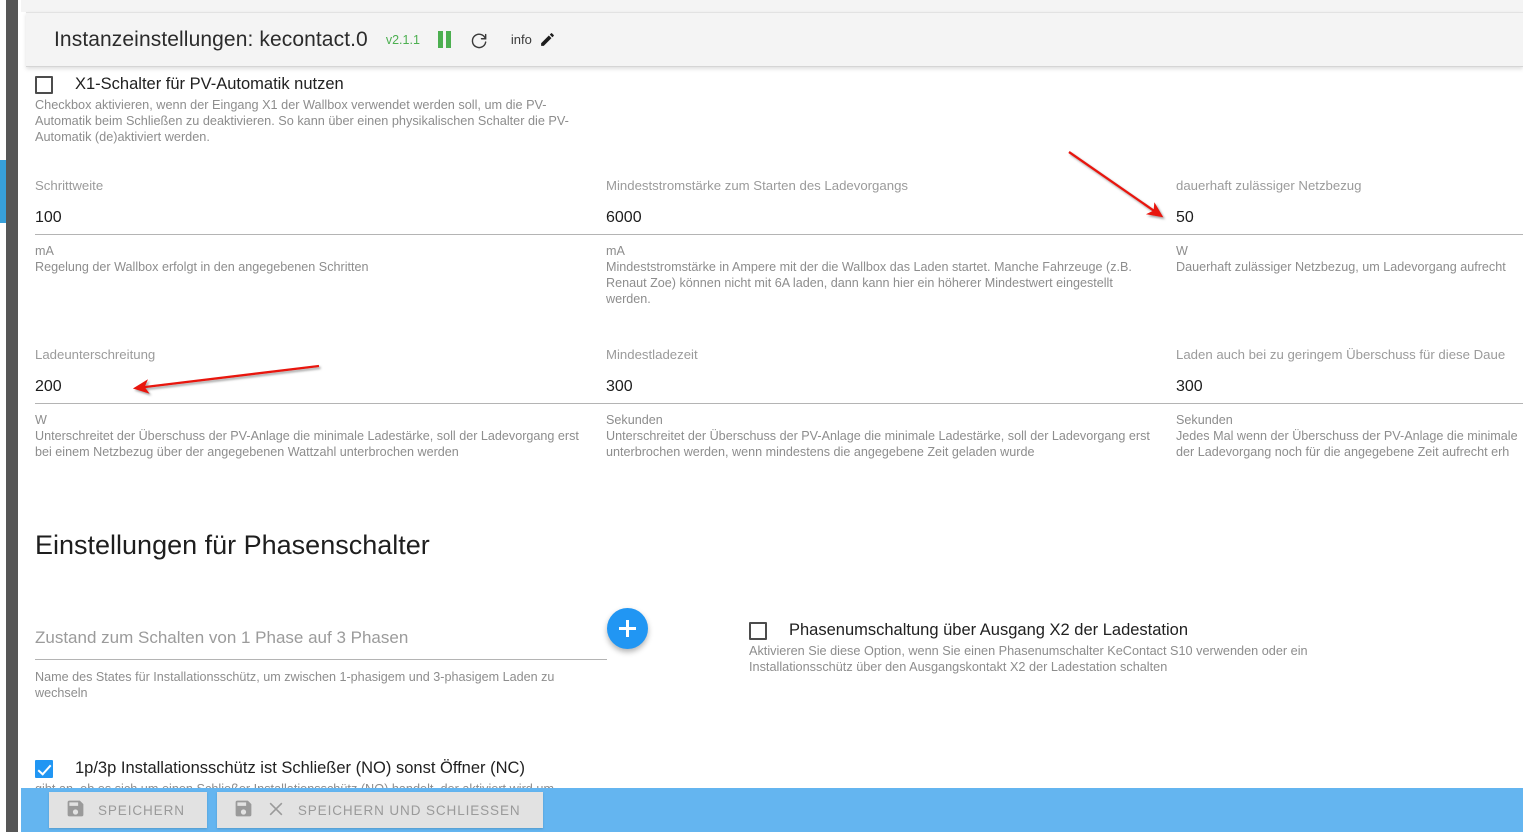 The image size is (1523, 832). I want to click on header-top-strip, so click(772, 6).